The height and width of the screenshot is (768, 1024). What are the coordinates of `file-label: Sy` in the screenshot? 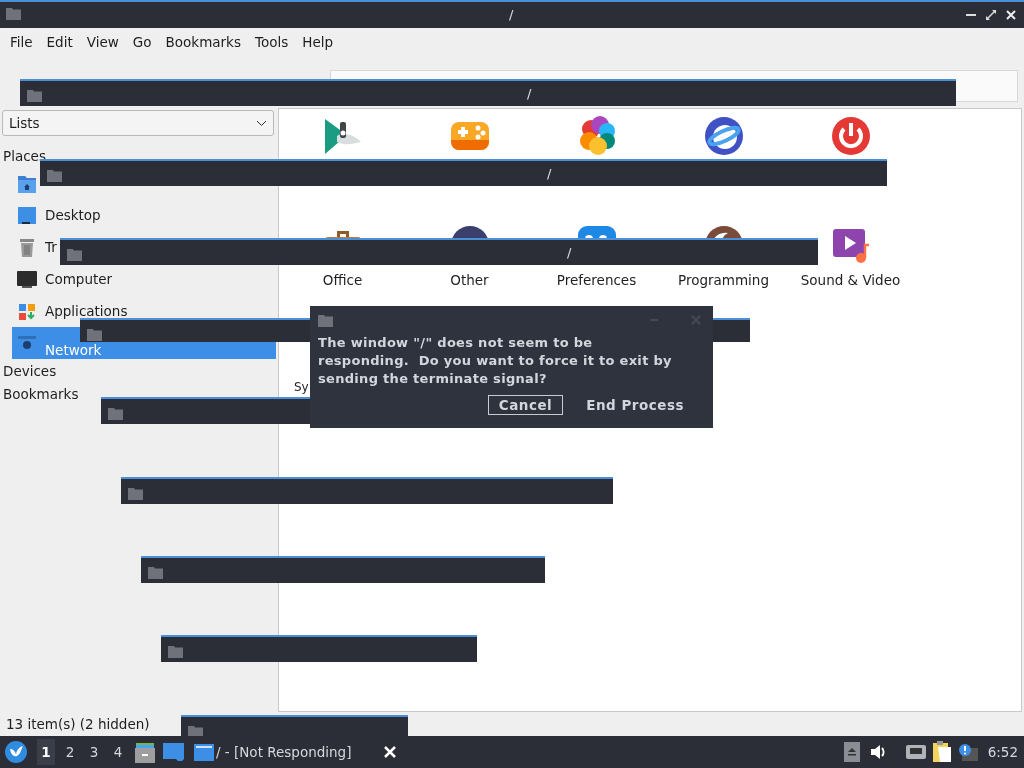 It's located at (301, 387).